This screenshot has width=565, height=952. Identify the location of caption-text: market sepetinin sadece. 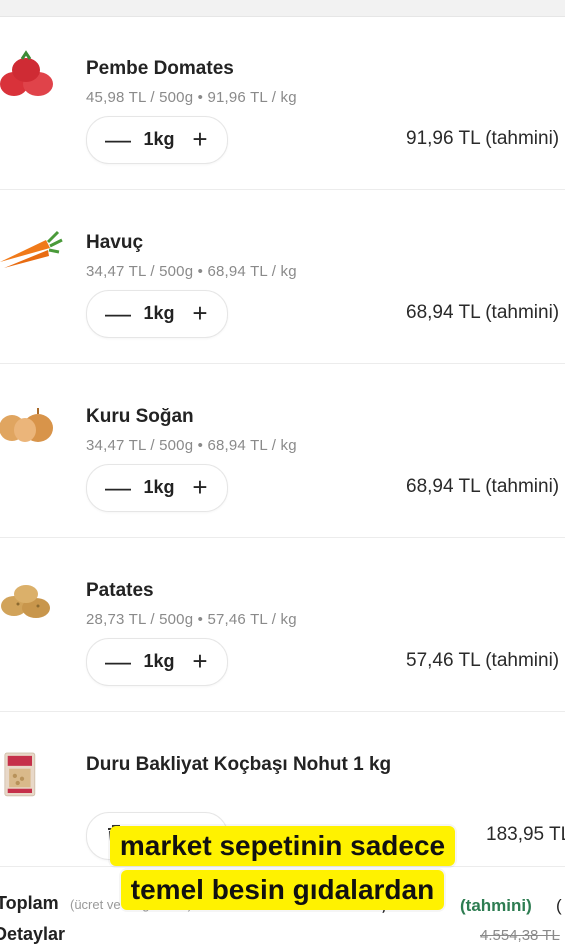
(282, 846).